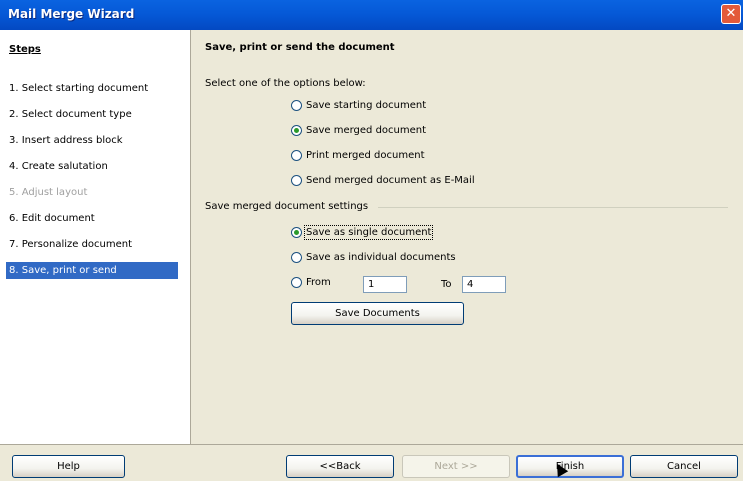 The height and width of the screenshot is (481, 743). Describe the element at coordinates (377, 313) in the screenshot. I see `save-documents-button: Save Documents` at that location.